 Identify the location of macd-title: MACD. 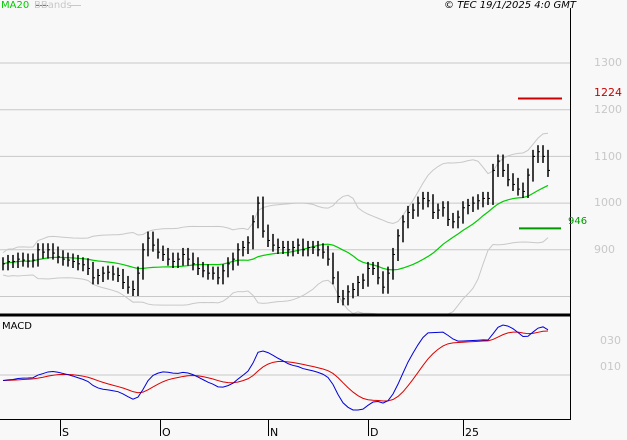
(17, 326).